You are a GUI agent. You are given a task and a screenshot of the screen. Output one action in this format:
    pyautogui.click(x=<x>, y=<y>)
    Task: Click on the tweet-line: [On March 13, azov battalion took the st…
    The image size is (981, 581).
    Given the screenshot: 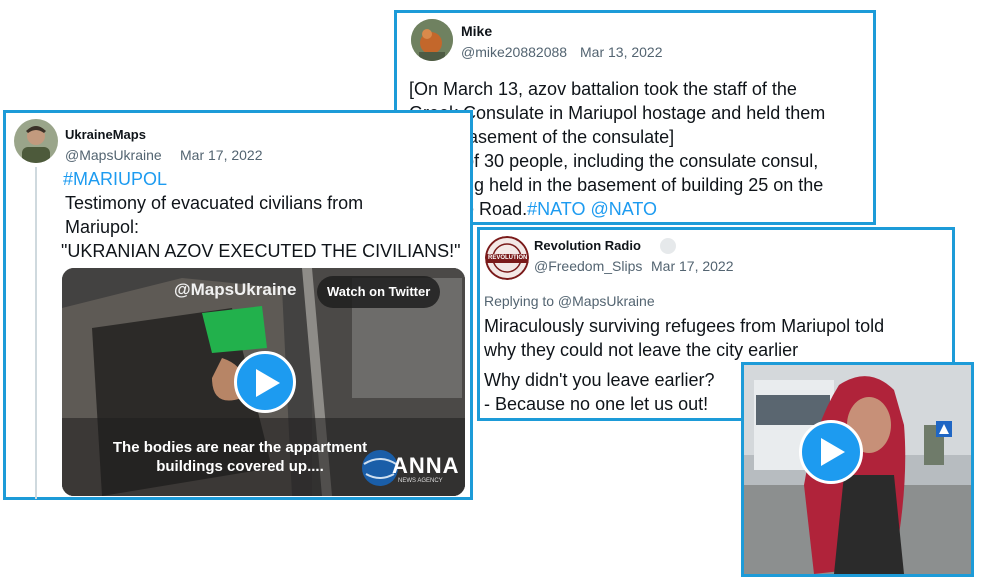 What is the action you would take?
    pyautogui.click(x=603, y=89)
    